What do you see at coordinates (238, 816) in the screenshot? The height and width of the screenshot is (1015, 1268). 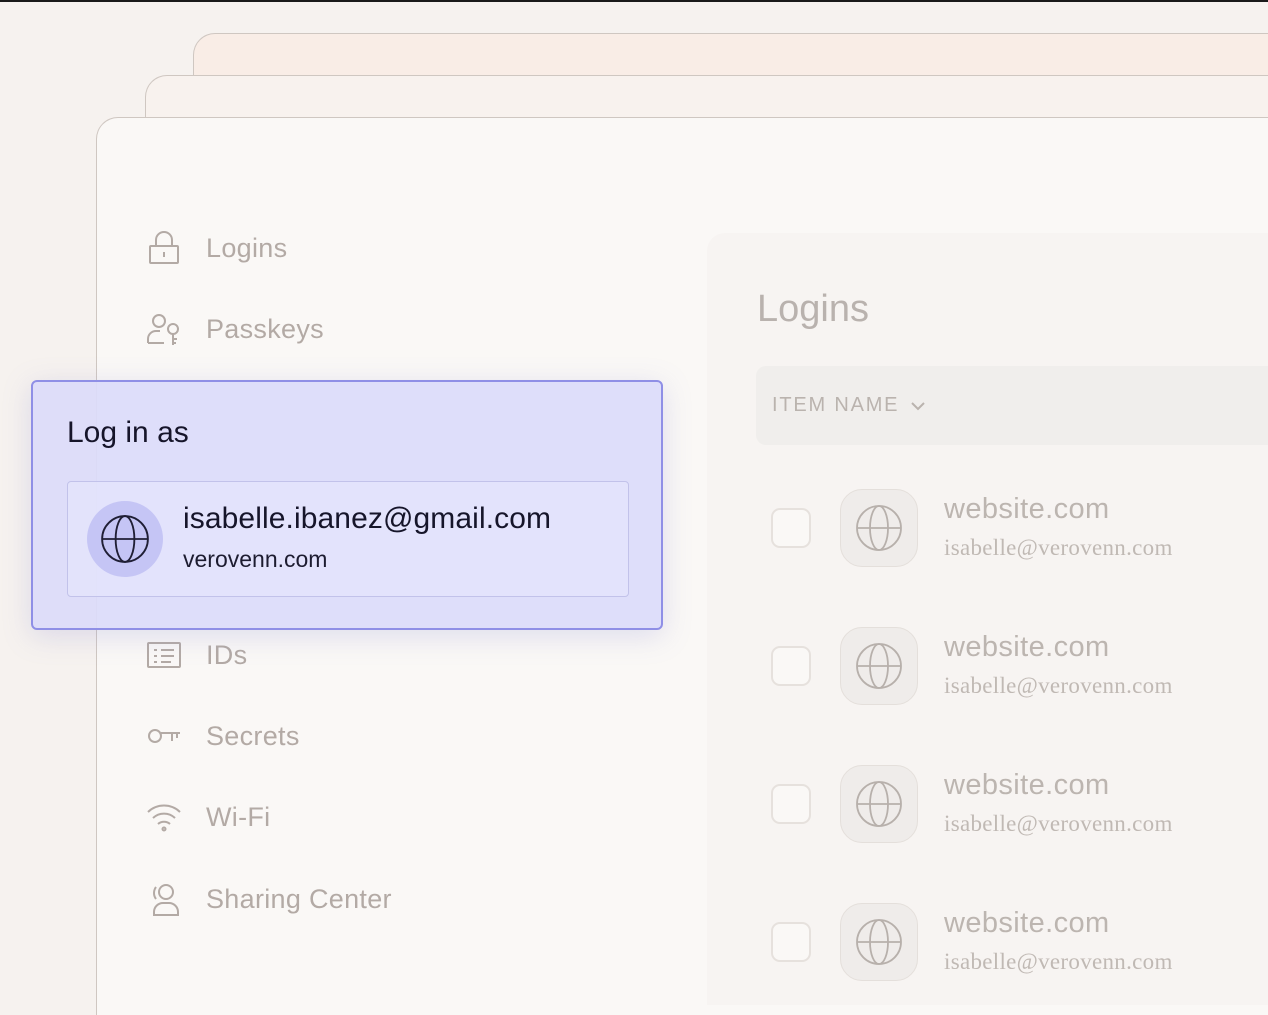 I see `sidebar-item-label: Wi-Fi` at bounding box center [238, 816].